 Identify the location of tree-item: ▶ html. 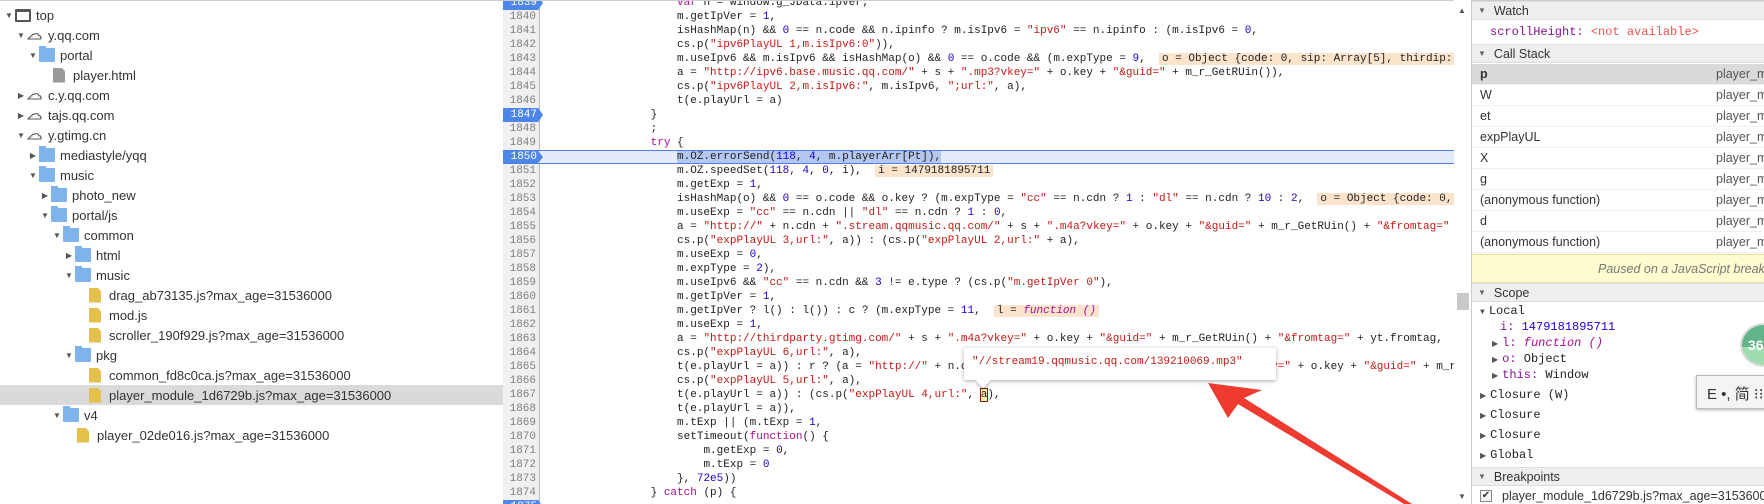
(251, 255).